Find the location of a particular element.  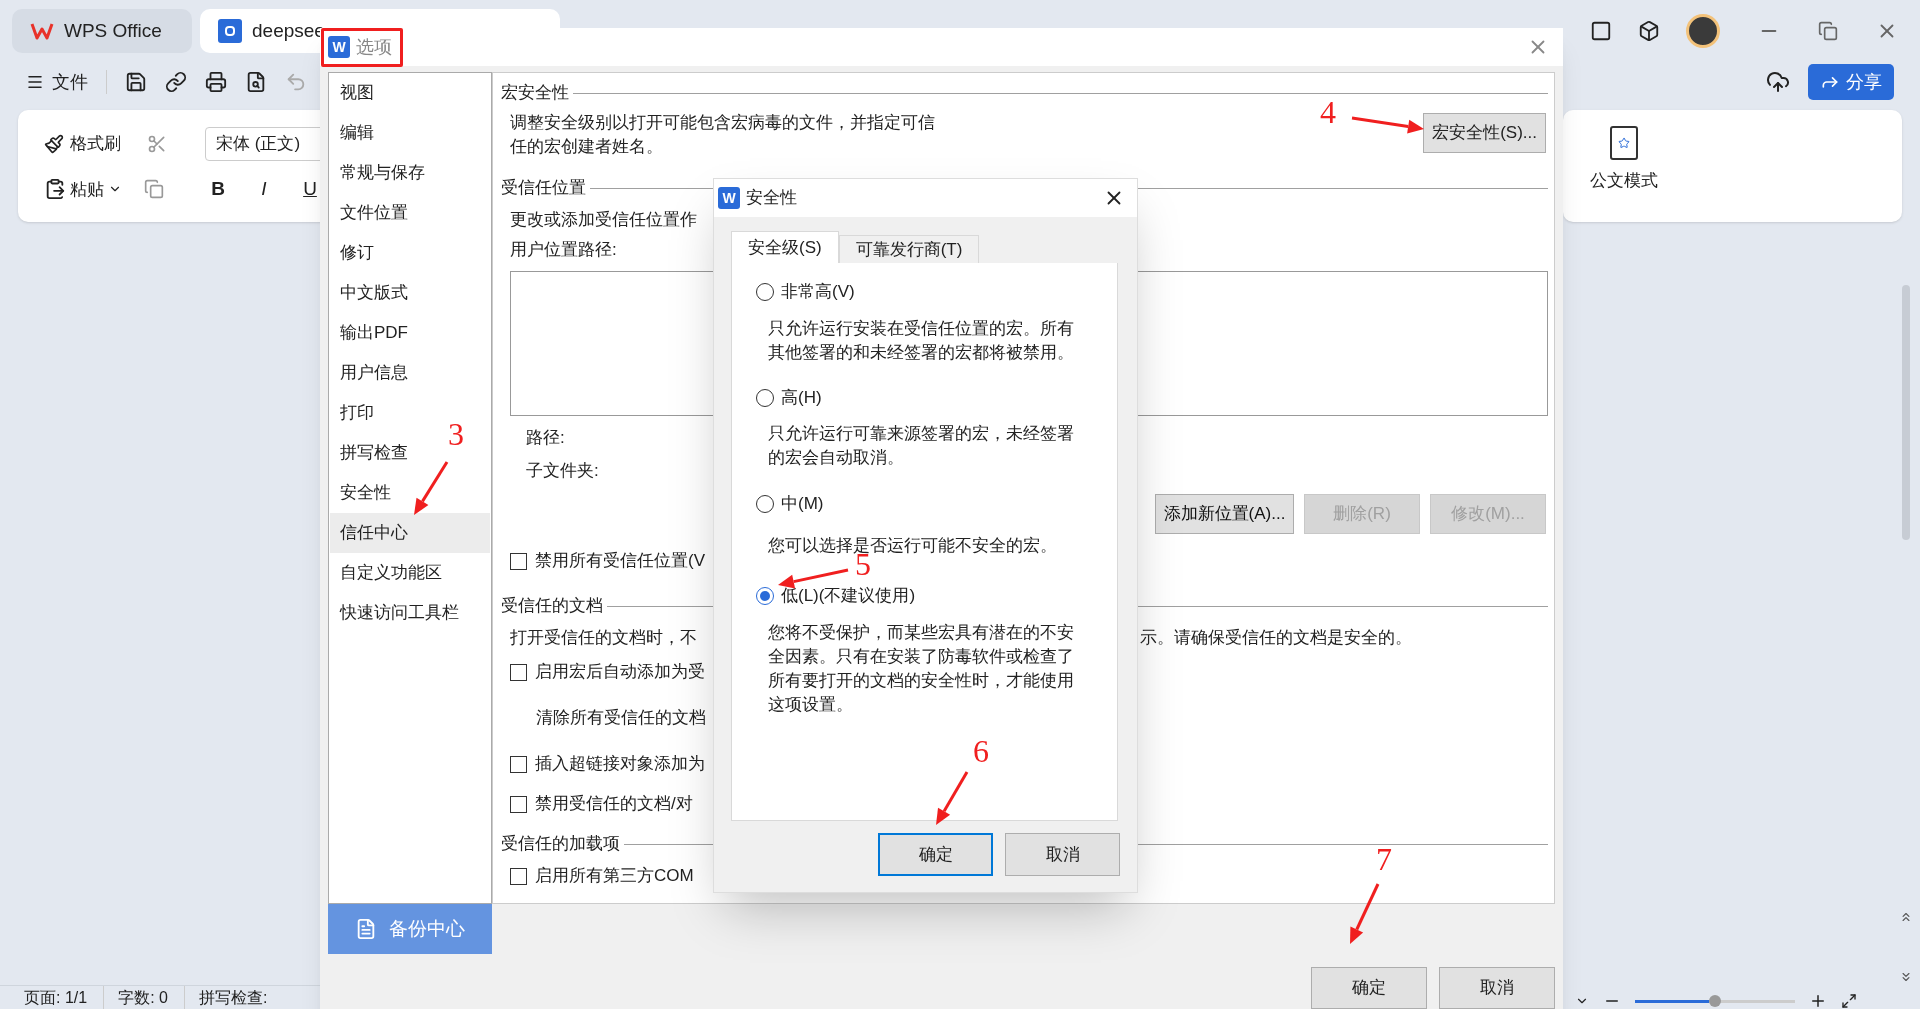

description: 调整安全级别以打开可能包含宏病毒的文件，并指定可信任的宏创建者姓名。 is located at coordinates (723, 135).